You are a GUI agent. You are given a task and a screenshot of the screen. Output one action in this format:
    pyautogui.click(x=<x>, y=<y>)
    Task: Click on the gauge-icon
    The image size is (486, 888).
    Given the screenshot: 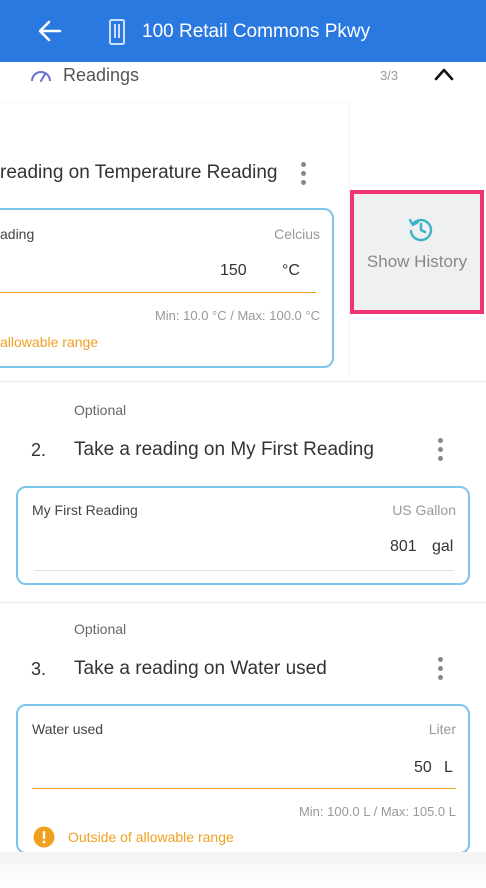 What is the action you would take?
    pyautogui.click(x=41, y=76)
    